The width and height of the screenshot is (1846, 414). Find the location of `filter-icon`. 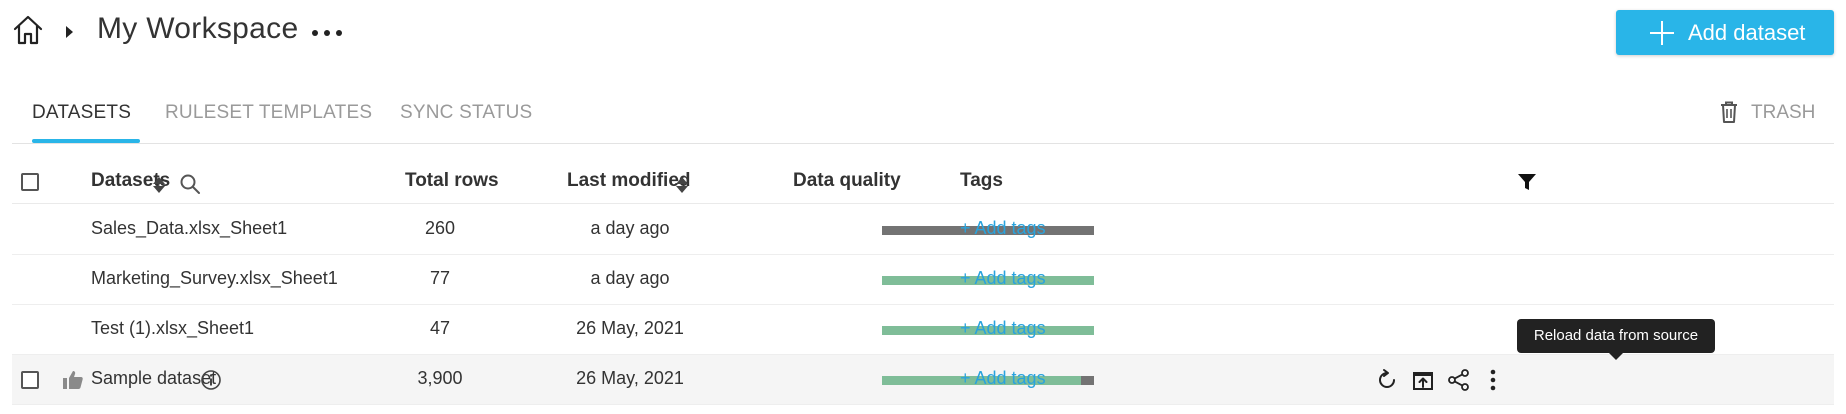

filter-icon is located at coordinates (1527, 182).